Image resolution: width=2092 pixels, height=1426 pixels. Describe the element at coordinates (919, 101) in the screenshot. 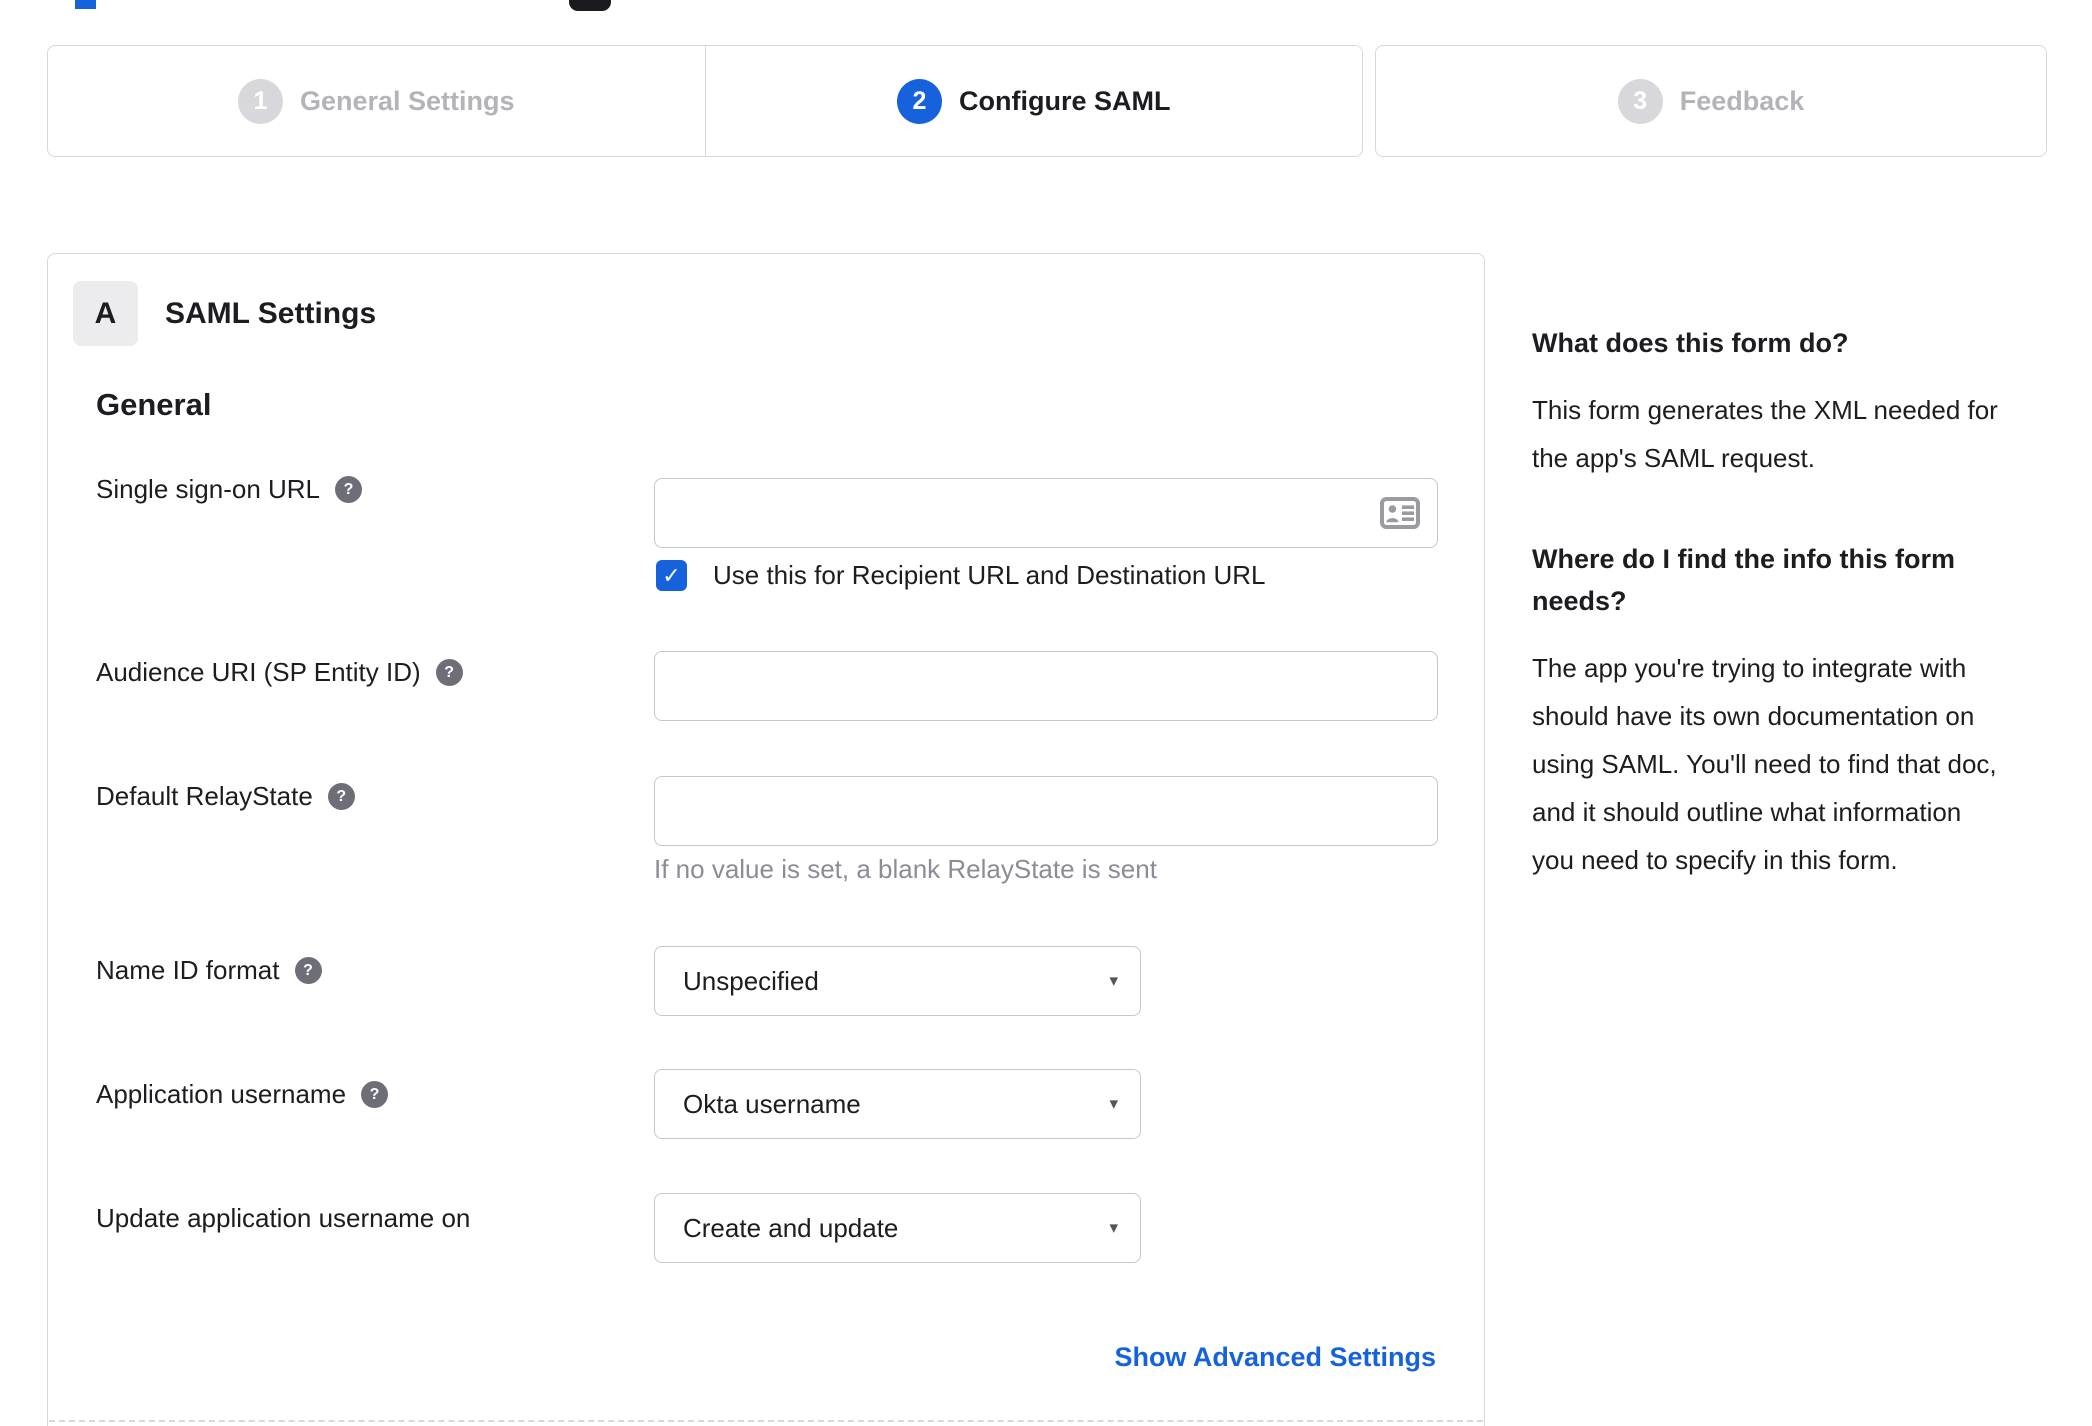

I see `step-2-number-badge: 2` at that location.